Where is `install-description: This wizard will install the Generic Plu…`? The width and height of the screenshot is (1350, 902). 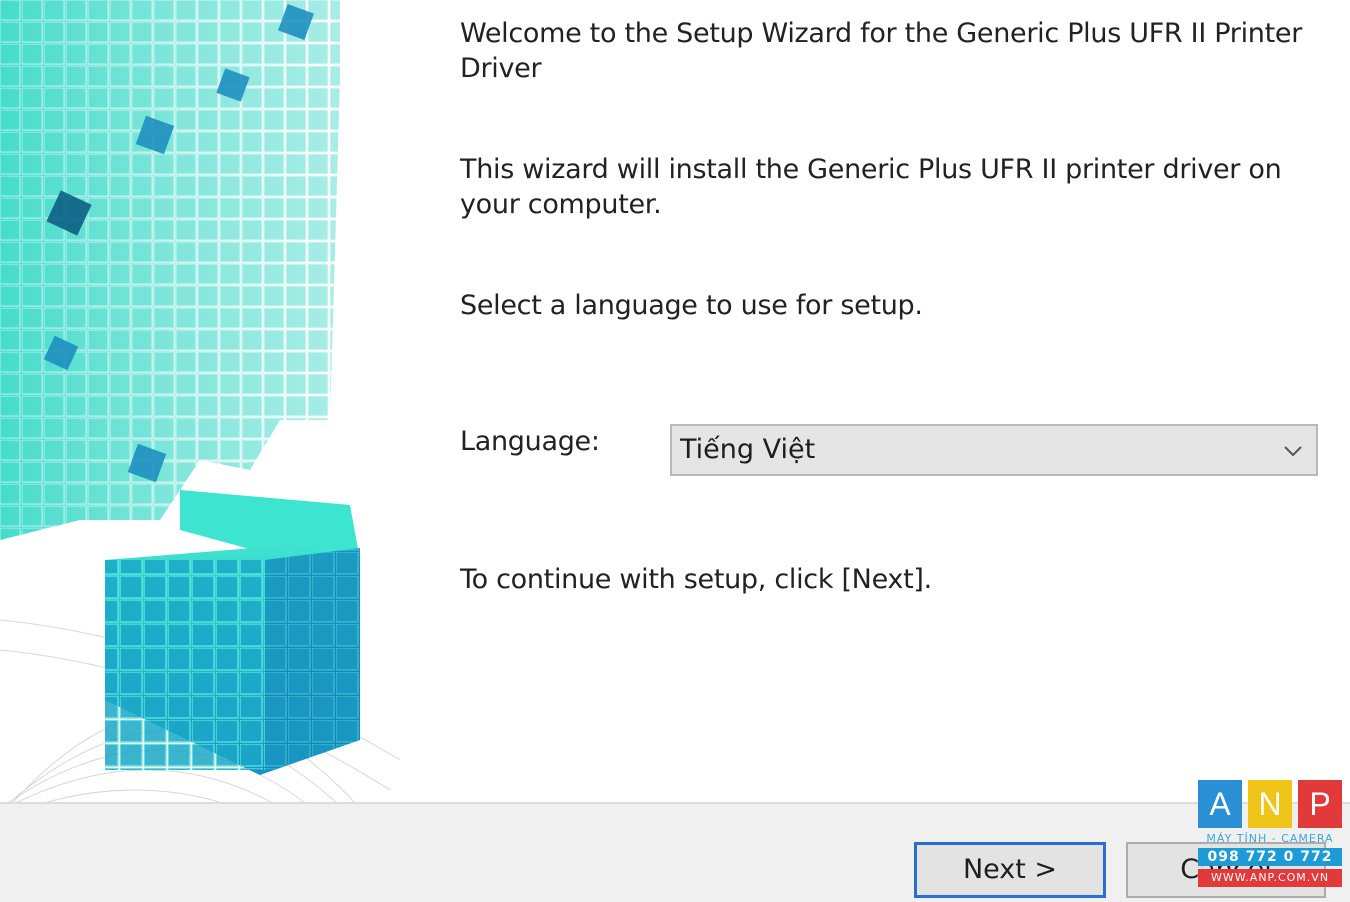 install-description: This wizard will install the Generic Plu… is located at coordinates (871, 187).